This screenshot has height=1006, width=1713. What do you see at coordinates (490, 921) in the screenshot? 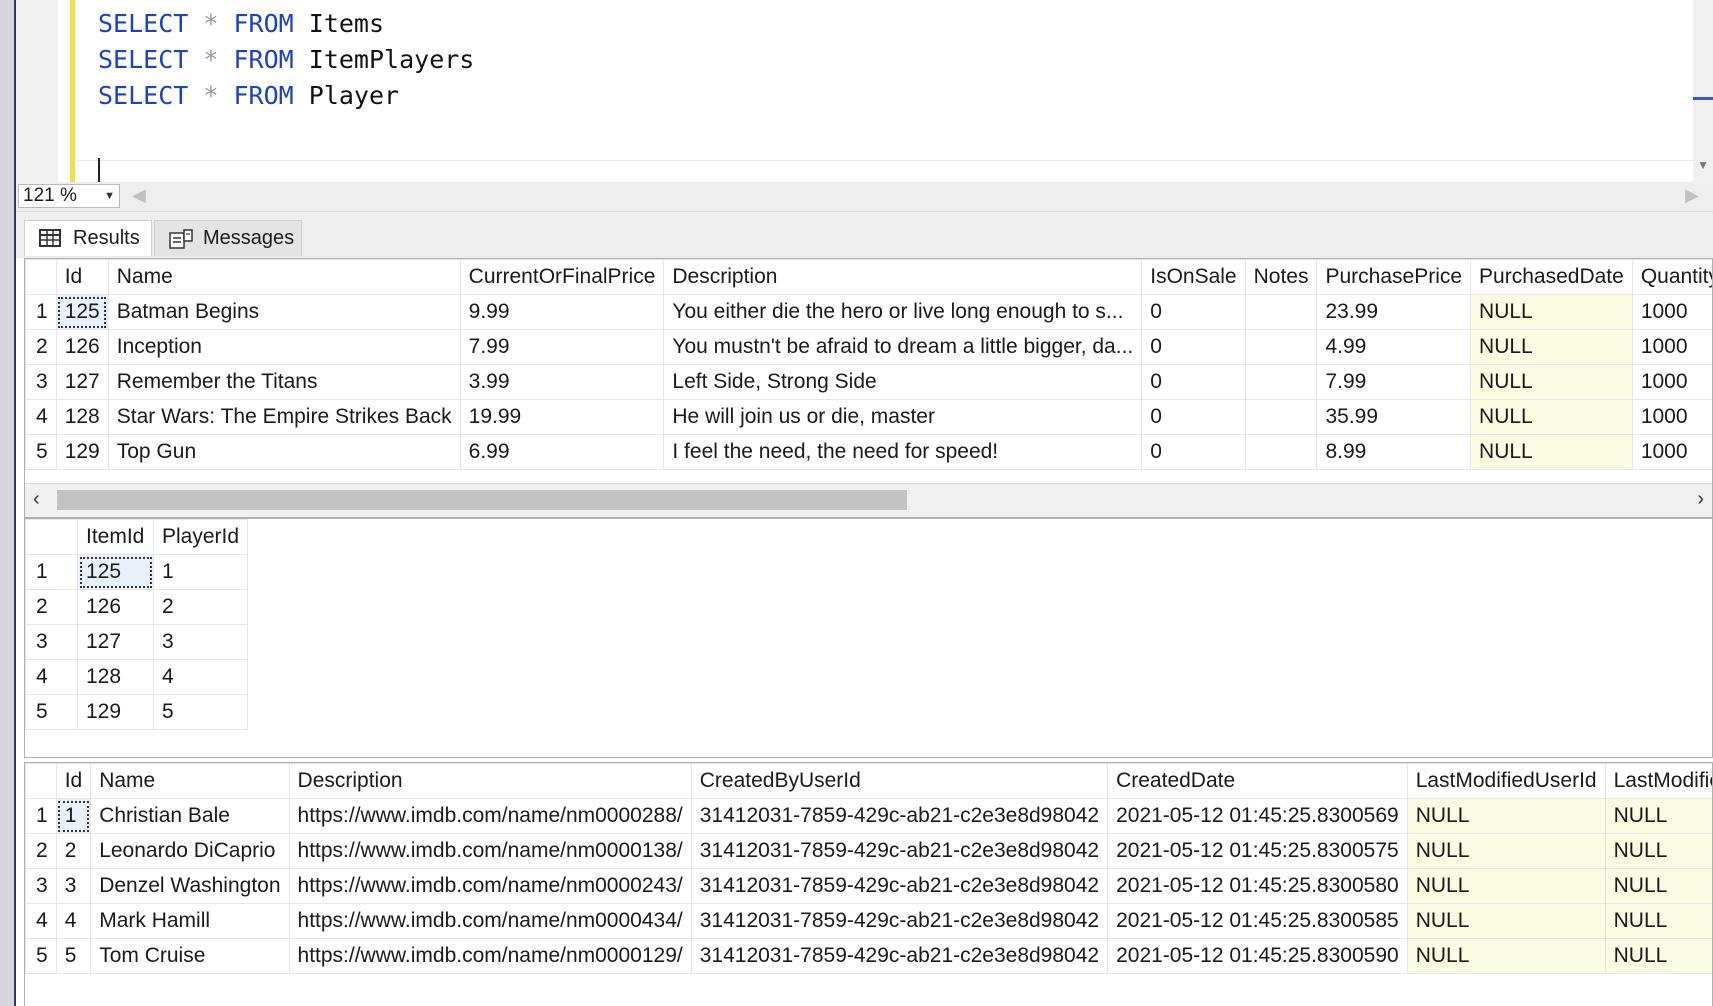
I see `table-cell: https://www.imdb.com/name/nm0000434/` at bounding box center [490, 921].